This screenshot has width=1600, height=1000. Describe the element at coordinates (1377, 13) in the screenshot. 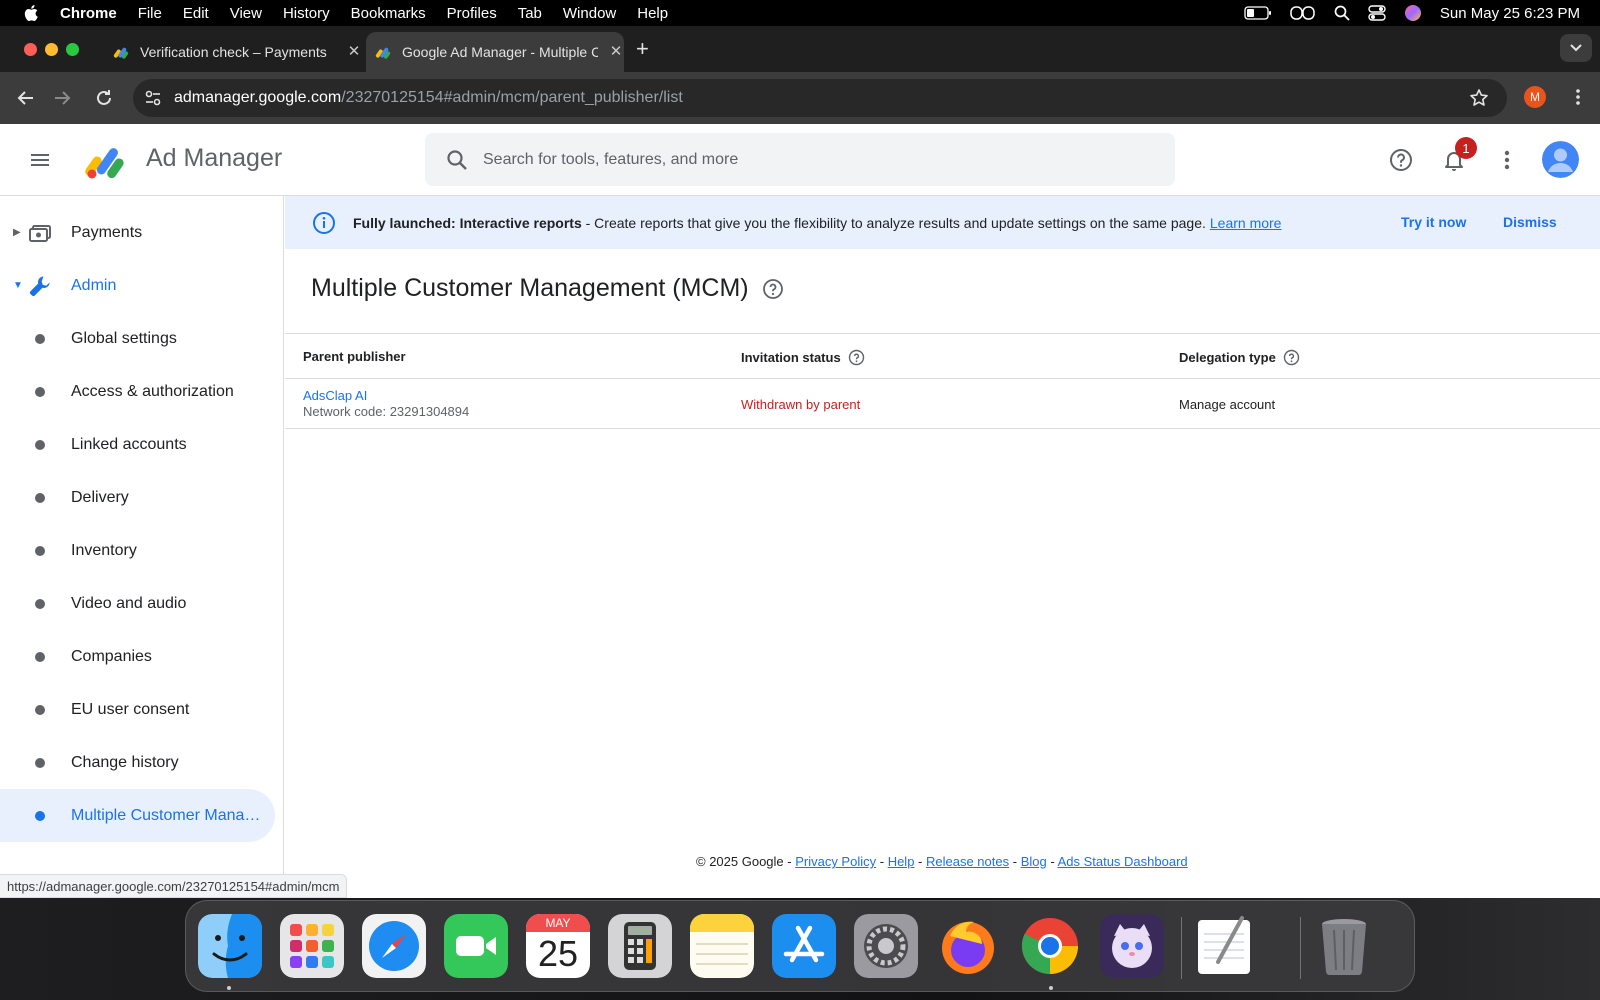

I see `control-center-icon` at that location.